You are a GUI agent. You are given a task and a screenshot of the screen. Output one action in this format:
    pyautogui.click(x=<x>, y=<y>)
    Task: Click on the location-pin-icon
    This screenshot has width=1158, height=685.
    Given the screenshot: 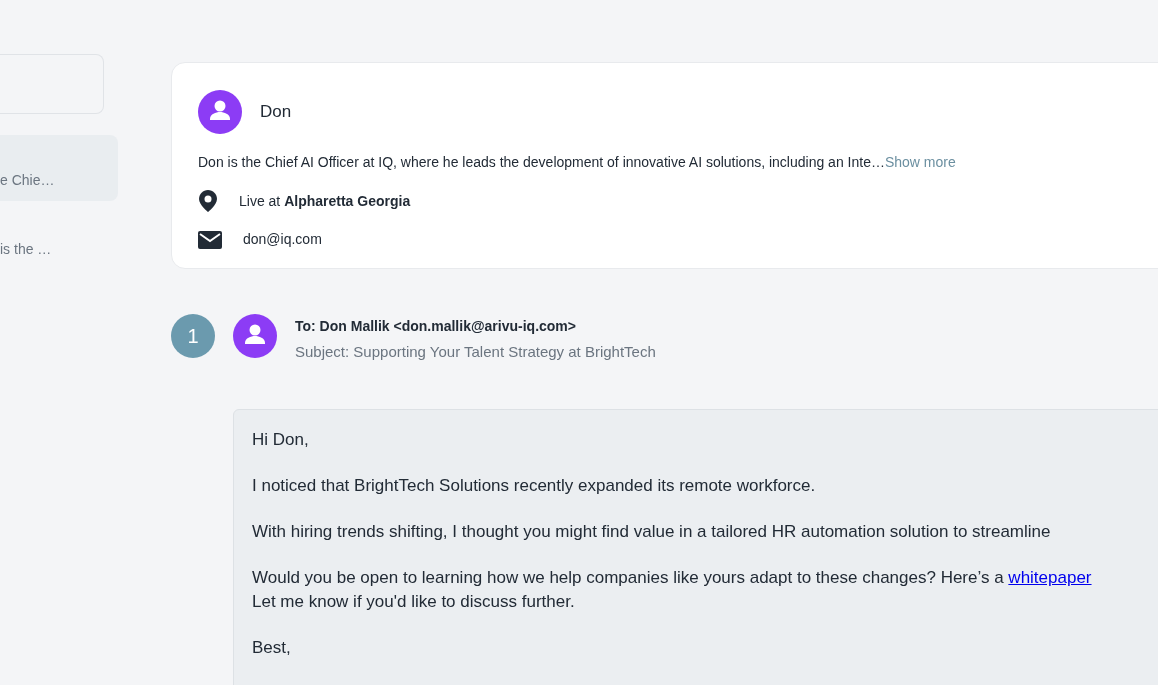 What is the action you would take?
    pyautogui.click(x=208, y=201)
    